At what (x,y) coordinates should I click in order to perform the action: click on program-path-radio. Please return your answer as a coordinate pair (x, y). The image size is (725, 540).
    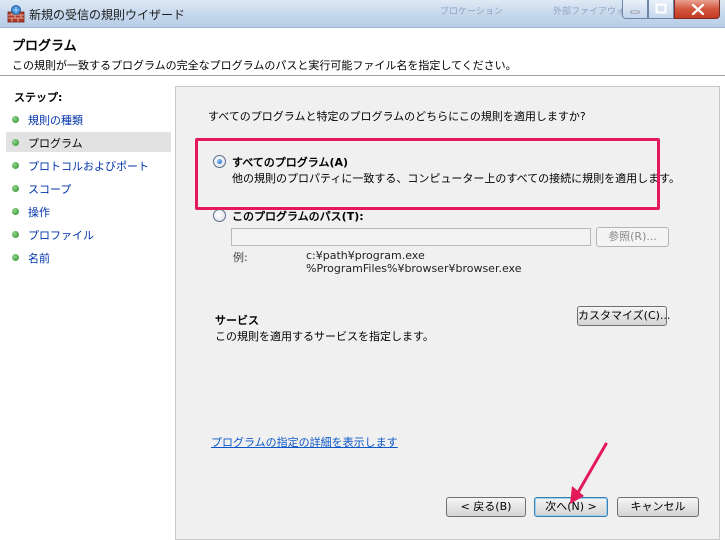
    Looking at the image, I should click on (219, 215).